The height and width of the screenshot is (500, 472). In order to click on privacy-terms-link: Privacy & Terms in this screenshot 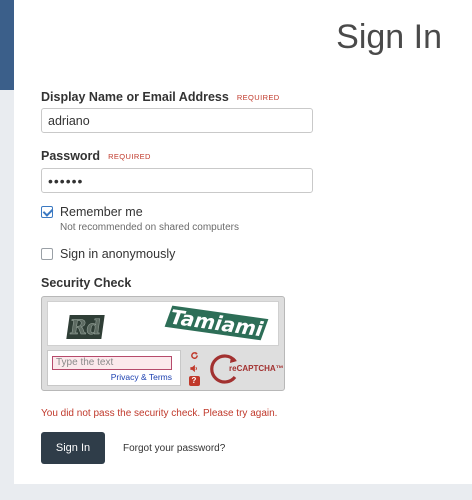, I will do `click(141, 377)`.